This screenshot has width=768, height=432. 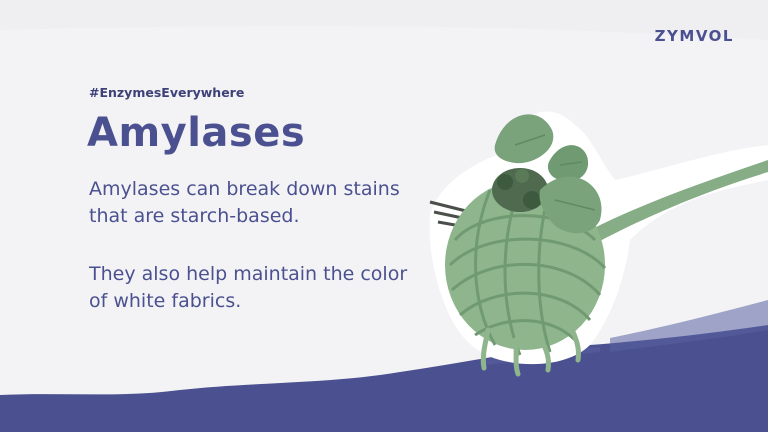 I want to click on page-title: Amylases, so click(x=196, y=133).